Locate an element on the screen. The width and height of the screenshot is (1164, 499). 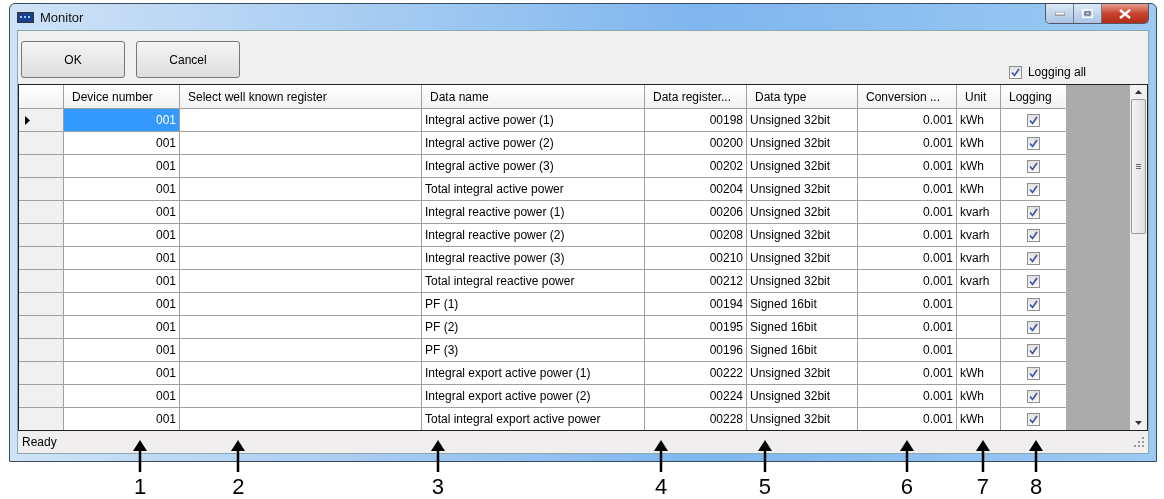
callout-number: 8 is located at coordinates (1036, 487).